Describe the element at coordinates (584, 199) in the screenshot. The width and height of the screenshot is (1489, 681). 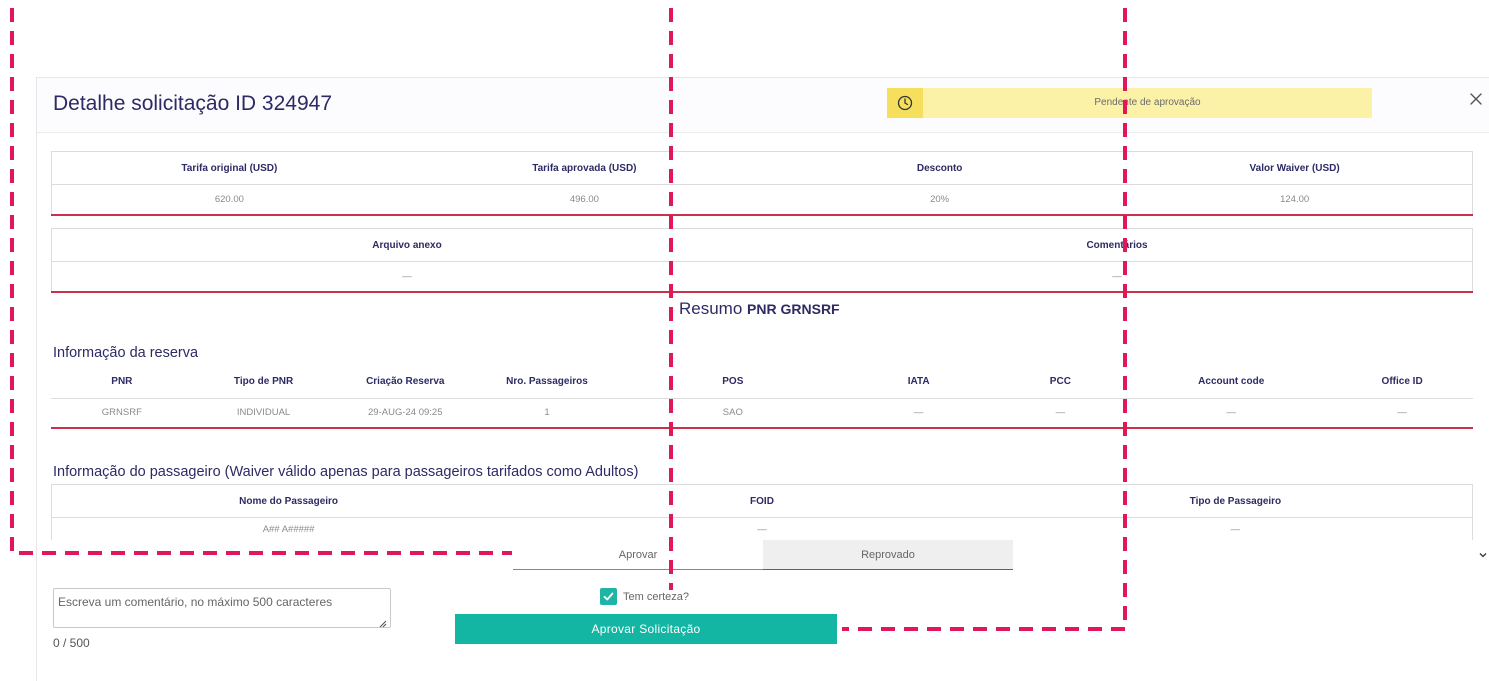
I see `table-cell: 496.00` at that location.